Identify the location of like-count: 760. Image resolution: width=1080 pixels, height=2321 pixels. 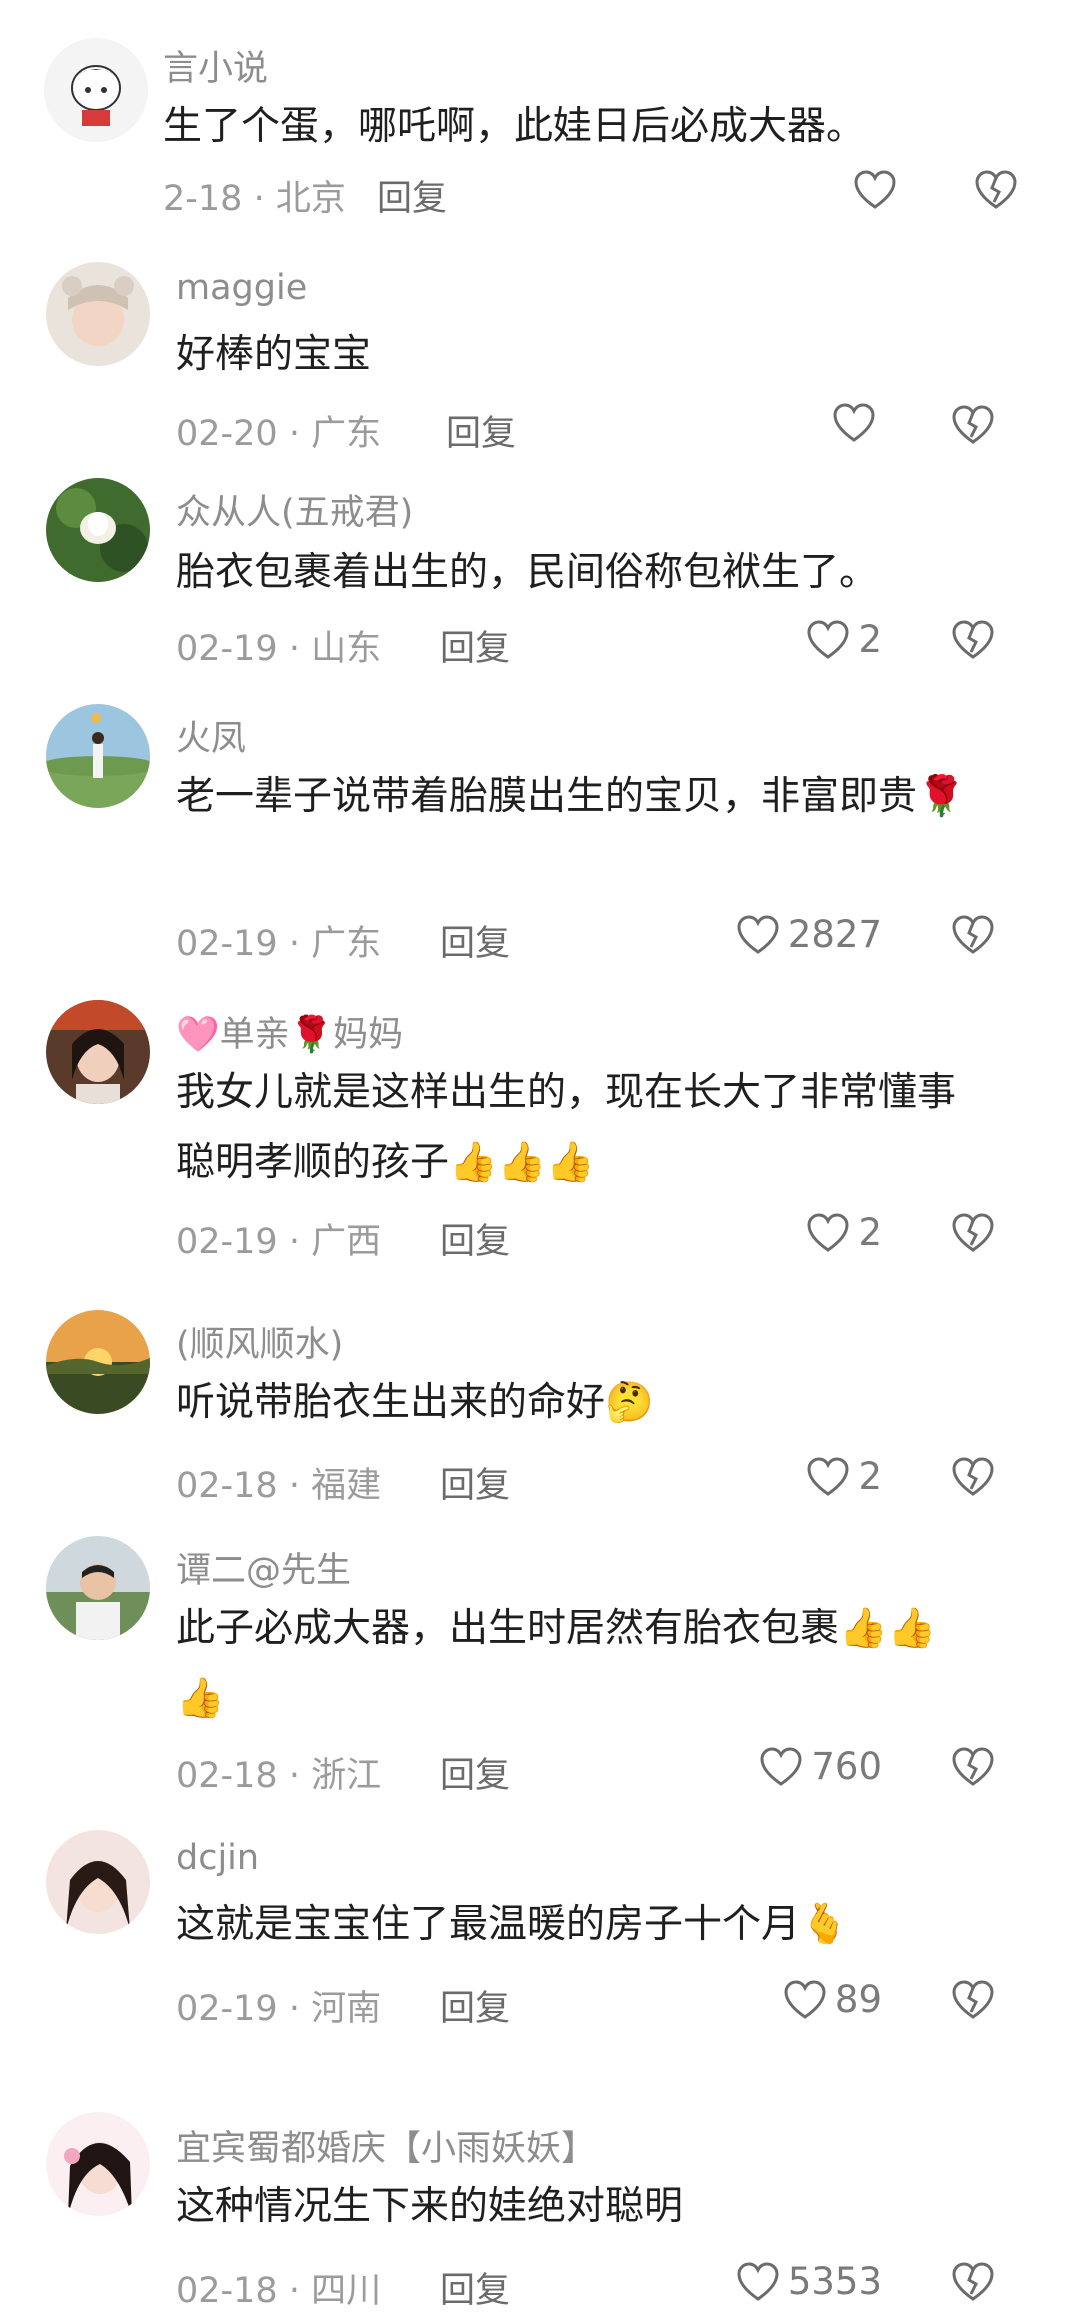
(846, 1766).